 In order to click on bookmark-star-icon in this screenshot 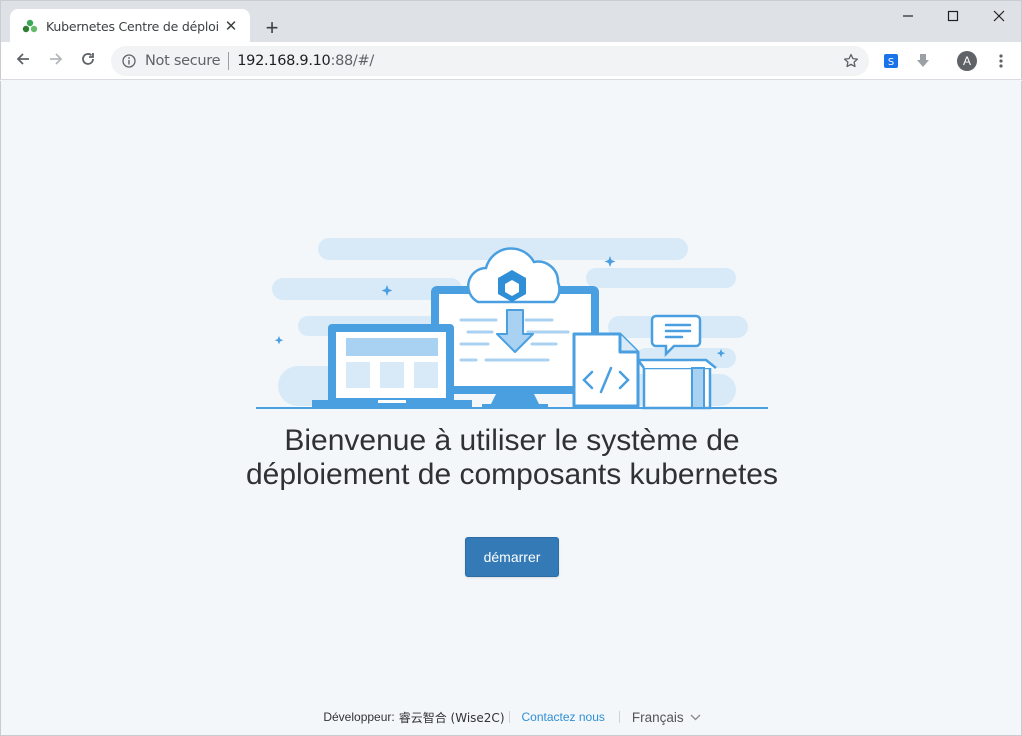, I will do `click(851, 61)`.